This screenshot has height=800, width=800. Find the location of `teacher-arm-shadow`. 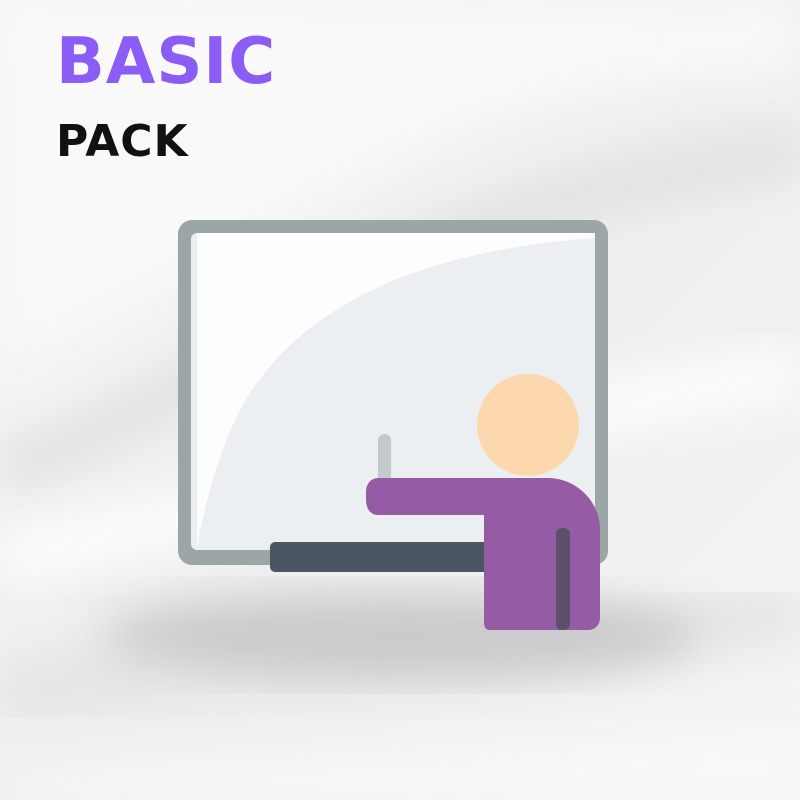

teacher-arm-shadow is located at coordinates (563, 579).